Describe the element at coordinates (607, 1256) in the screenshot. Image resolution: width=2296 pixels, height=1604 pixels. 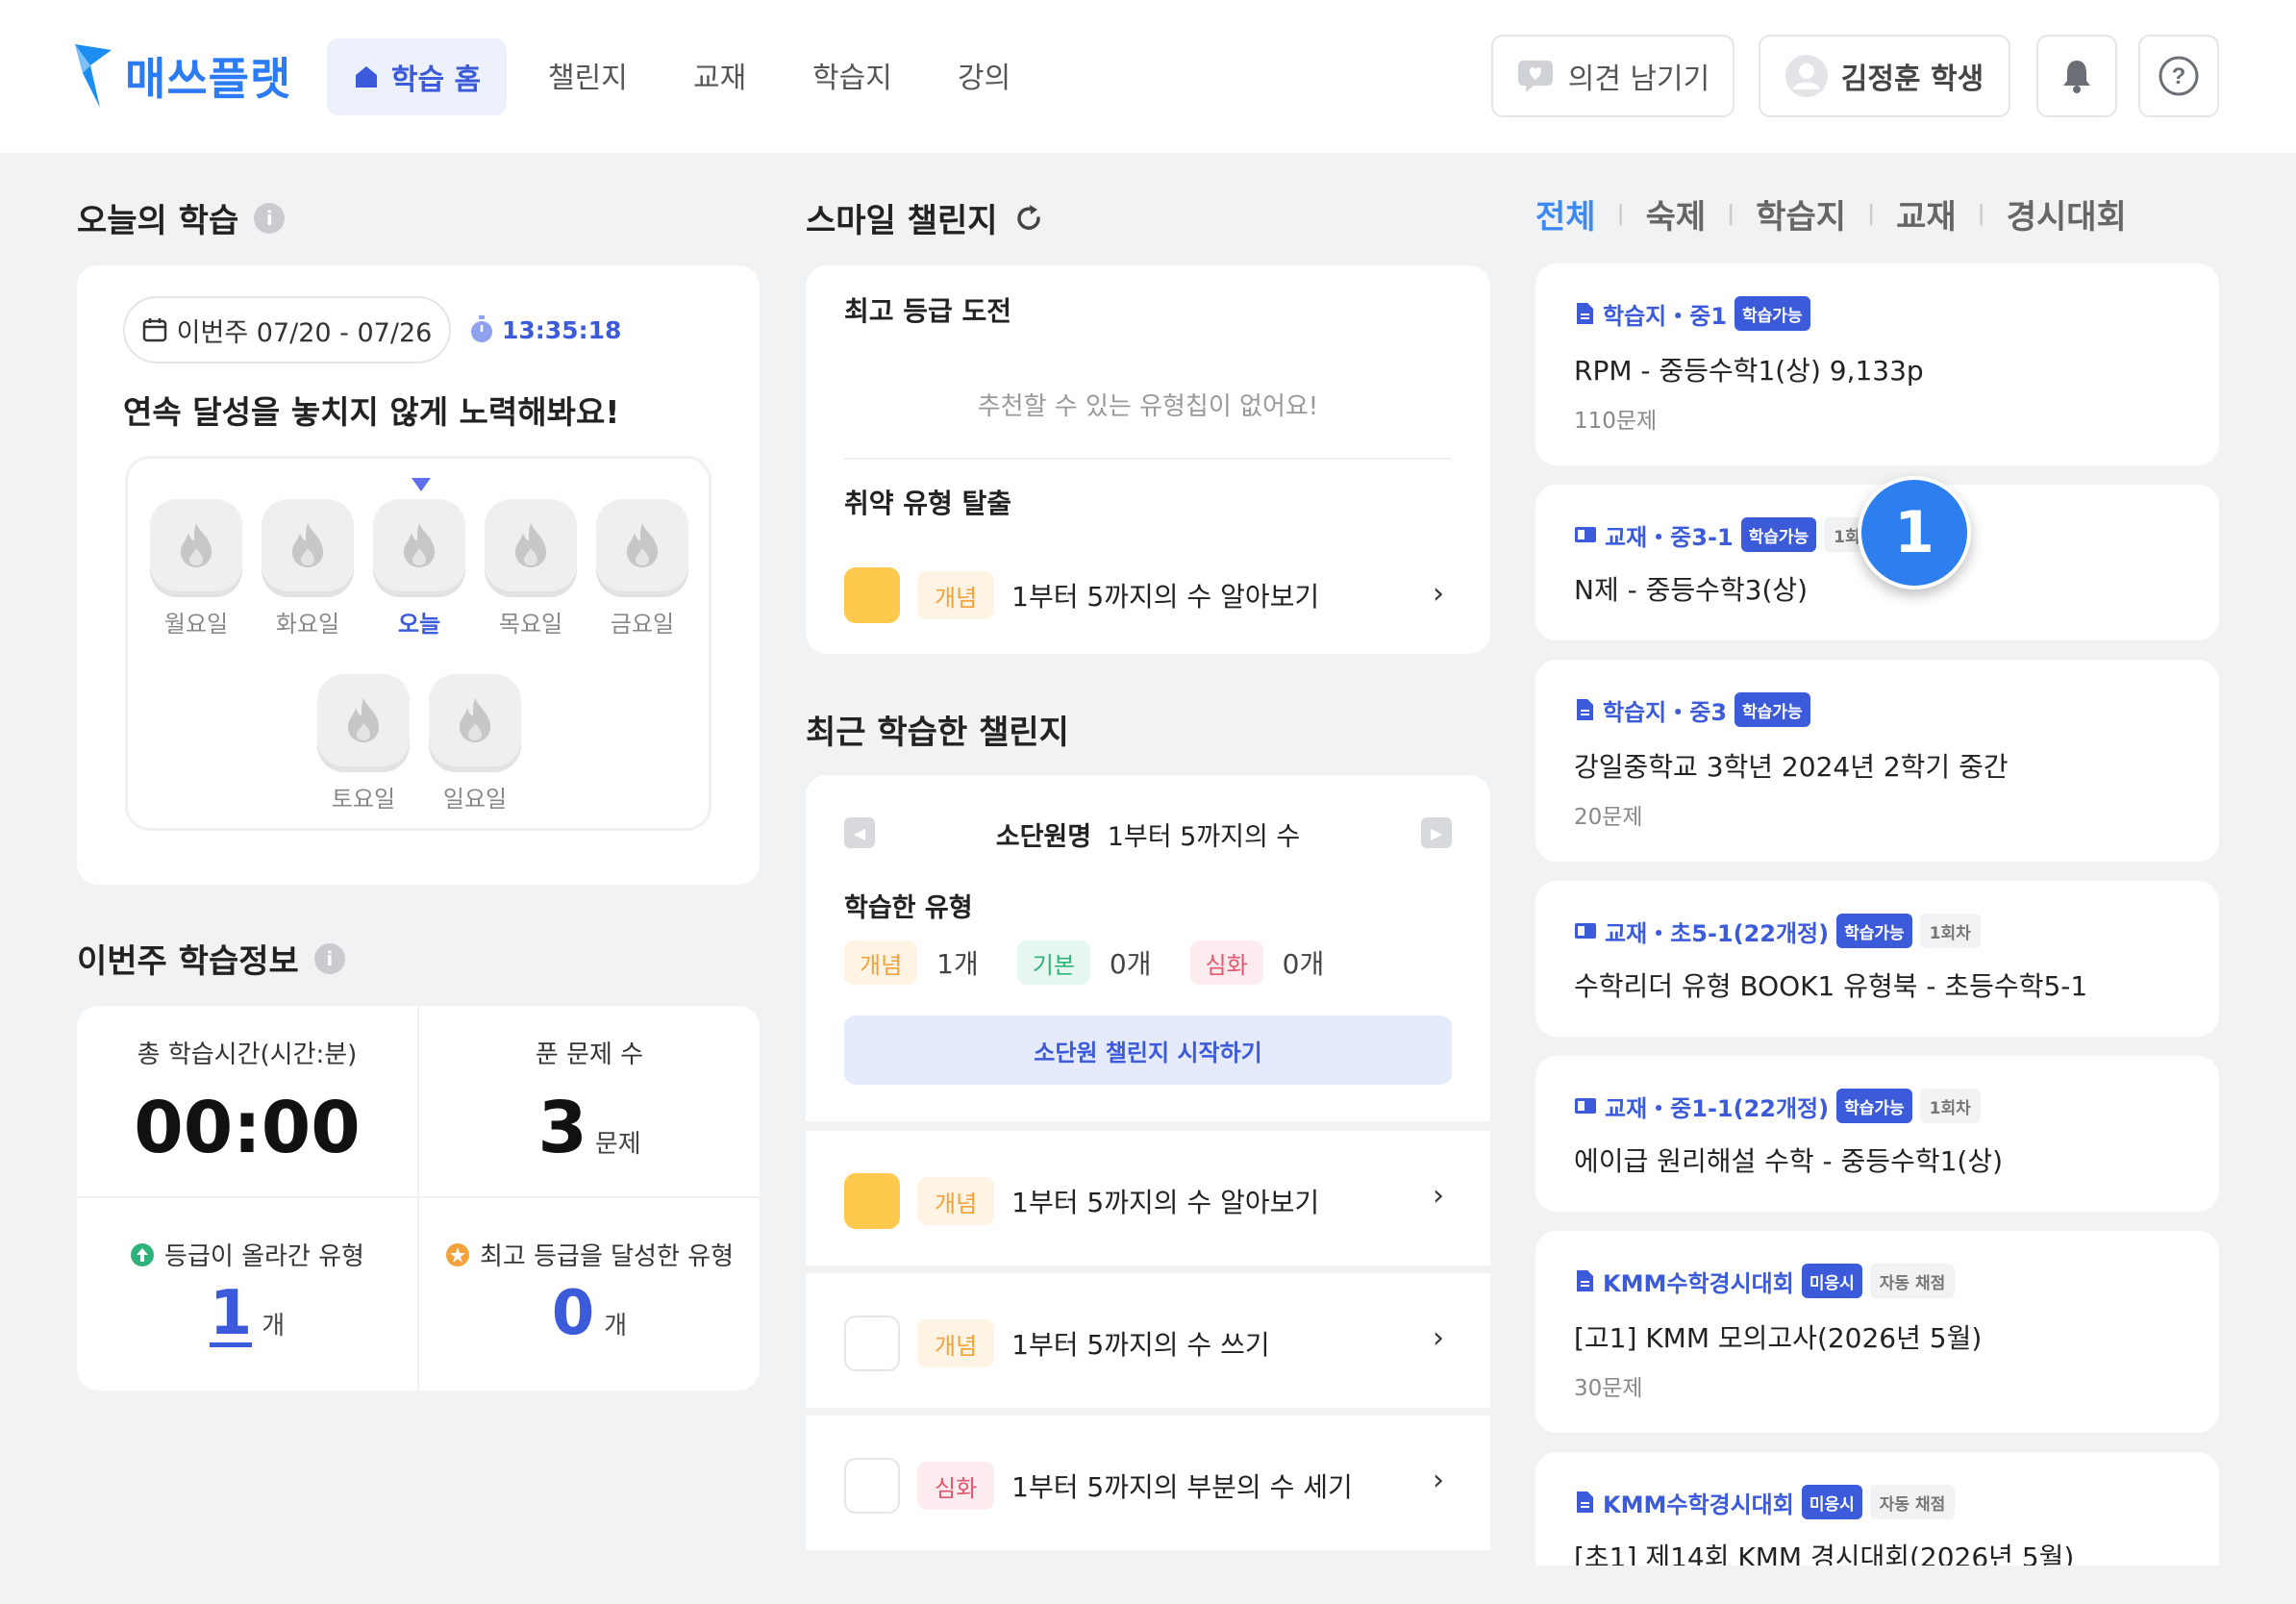
I see `top-grade-label-text: 최고 등급을 달성한 유형` at that location.